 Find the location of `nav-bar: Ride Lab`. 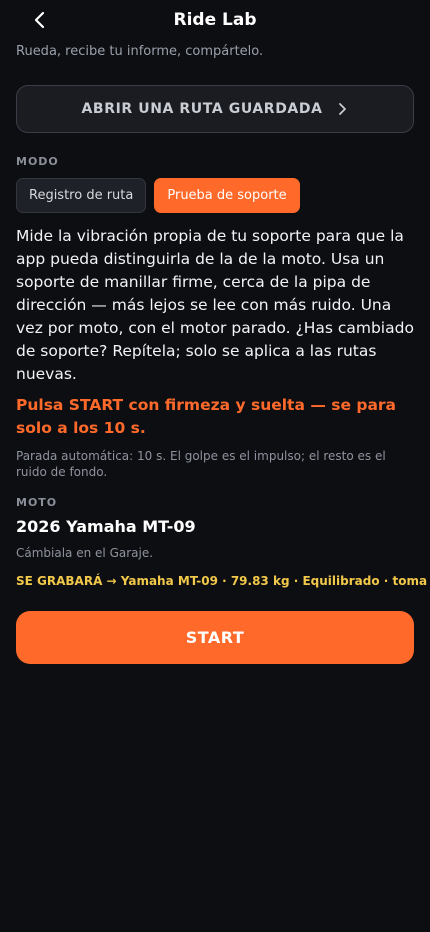

nav-bar: Ride Lab is located at coordinates (215, 20).